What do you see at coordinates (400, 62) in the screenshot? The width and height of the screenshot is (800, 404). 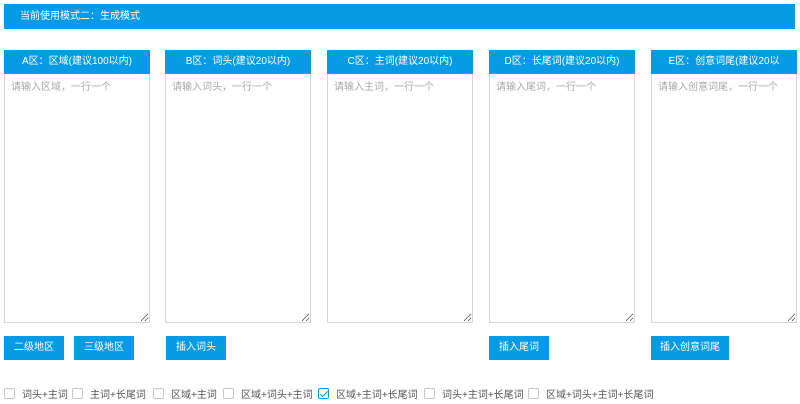 I see `column-c-header: C区：主词(建议20以内)` at bounding box center [400, 62].